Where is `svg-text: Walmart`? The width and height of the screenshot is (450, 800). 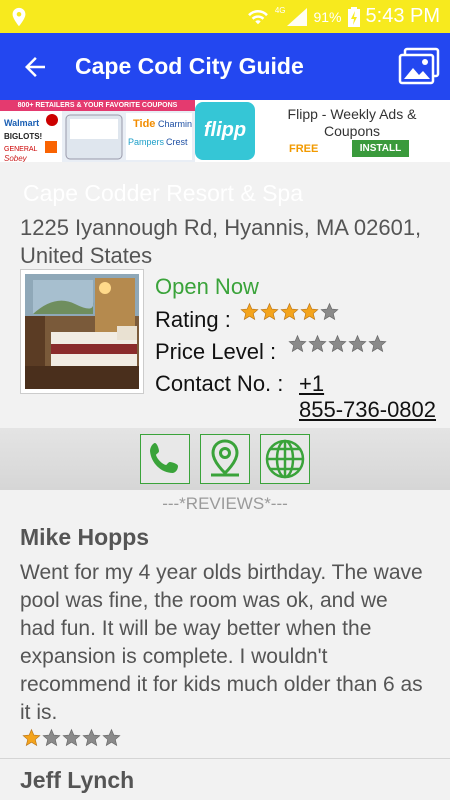
svg-text: Walmart is located at coordinates (21, 123).